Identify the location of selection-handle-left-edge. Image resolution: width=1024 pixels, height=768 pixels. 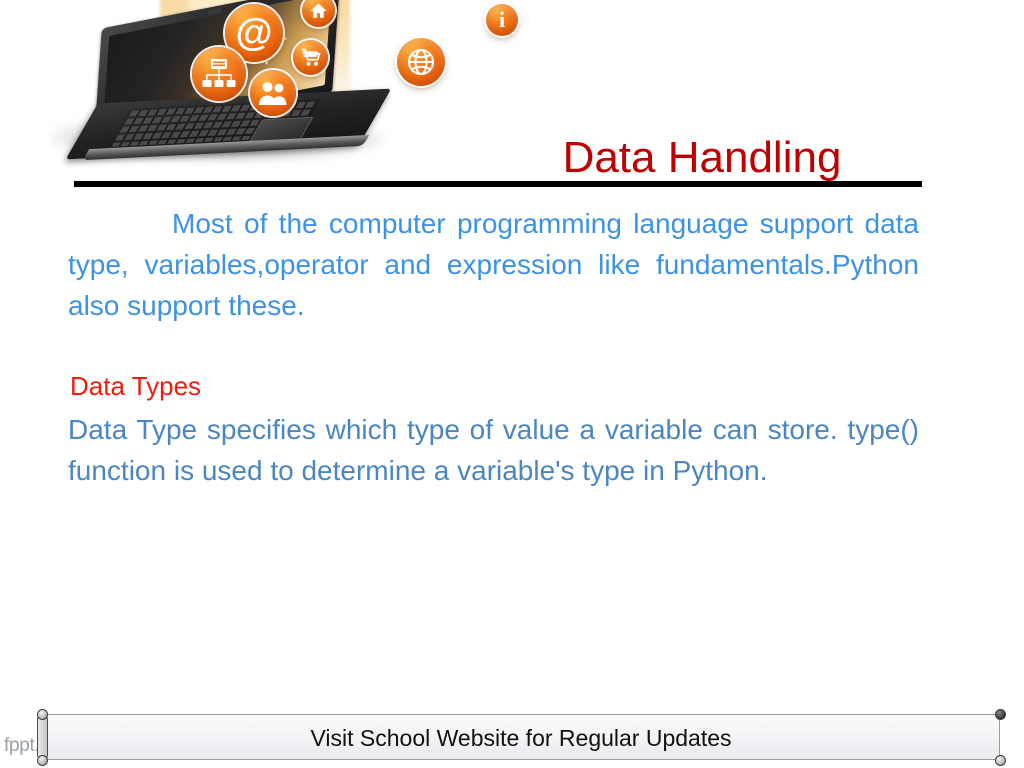
(42, 737).